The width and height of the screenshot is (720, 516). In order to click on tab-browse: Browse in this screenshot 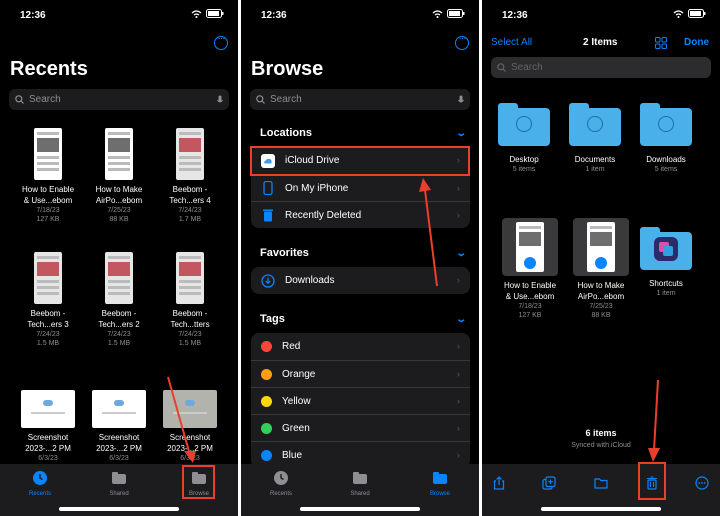, I will do `click(440, 483)`.